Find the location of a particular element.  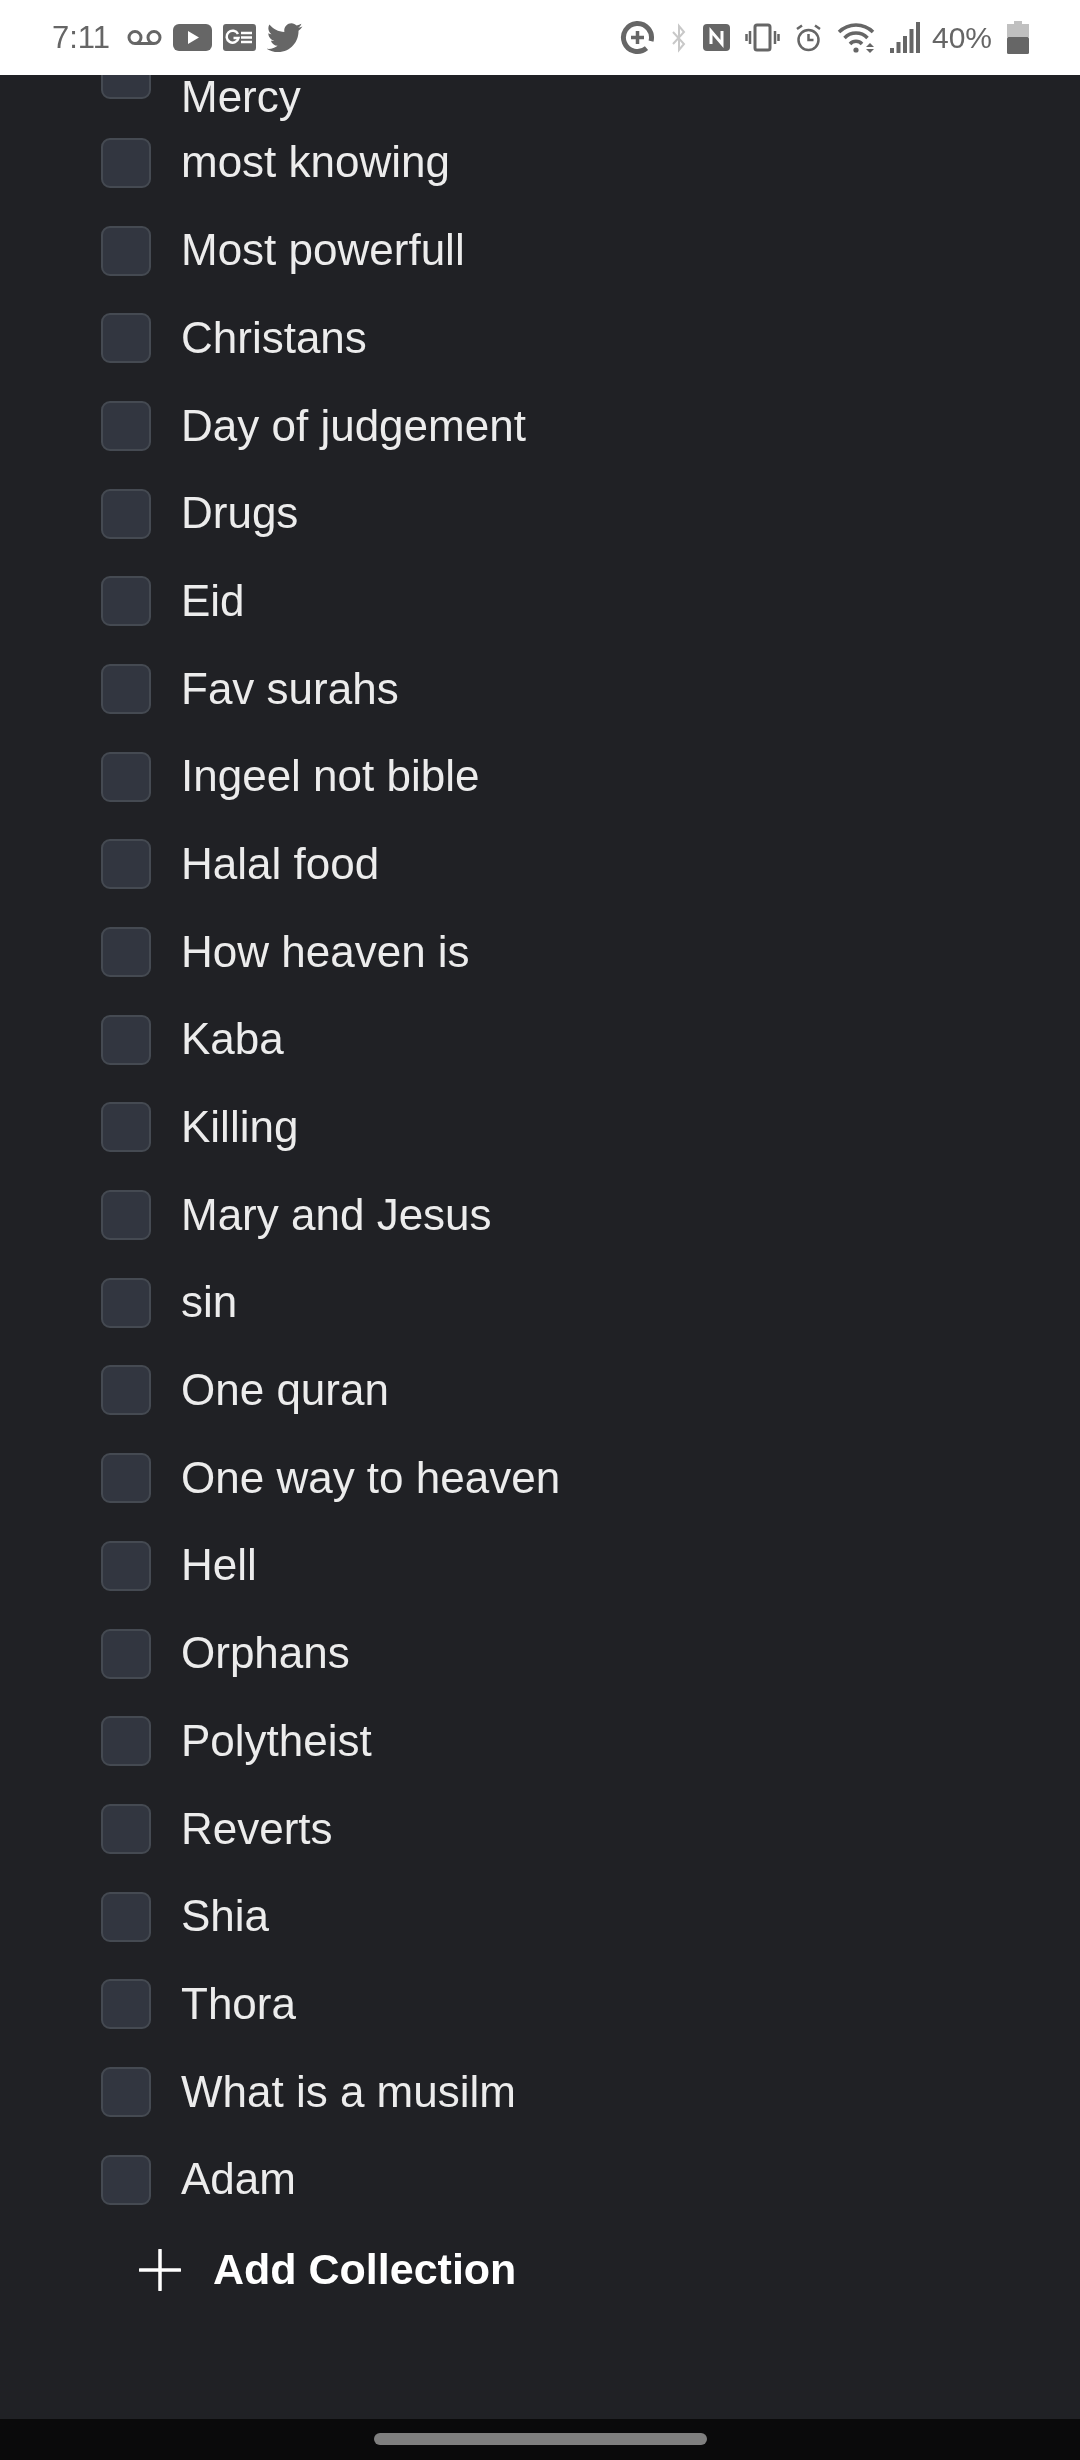

collection-label: Killing is located at coordinates (240, 1127).